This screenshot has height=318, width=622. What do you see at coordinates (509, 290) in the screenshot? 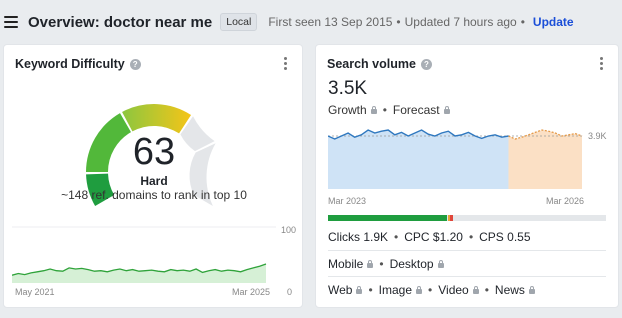
I see `serp-news: News` at bounding box center [509, 290].